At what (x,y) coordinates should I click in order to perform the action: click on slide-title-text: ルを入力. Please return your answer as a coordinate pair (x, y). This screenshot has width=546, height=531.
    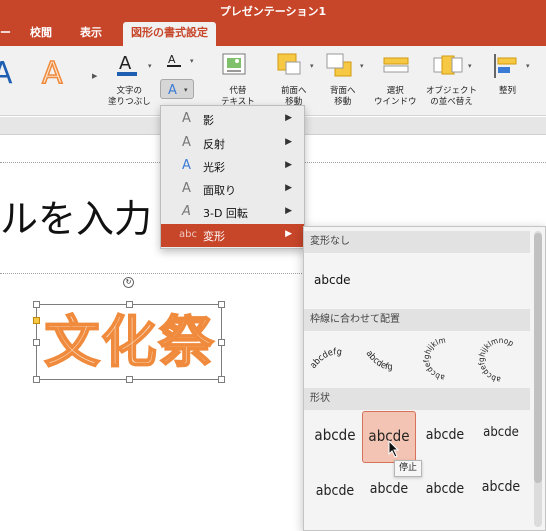
    Looking at the image, I should click on (76, 215).